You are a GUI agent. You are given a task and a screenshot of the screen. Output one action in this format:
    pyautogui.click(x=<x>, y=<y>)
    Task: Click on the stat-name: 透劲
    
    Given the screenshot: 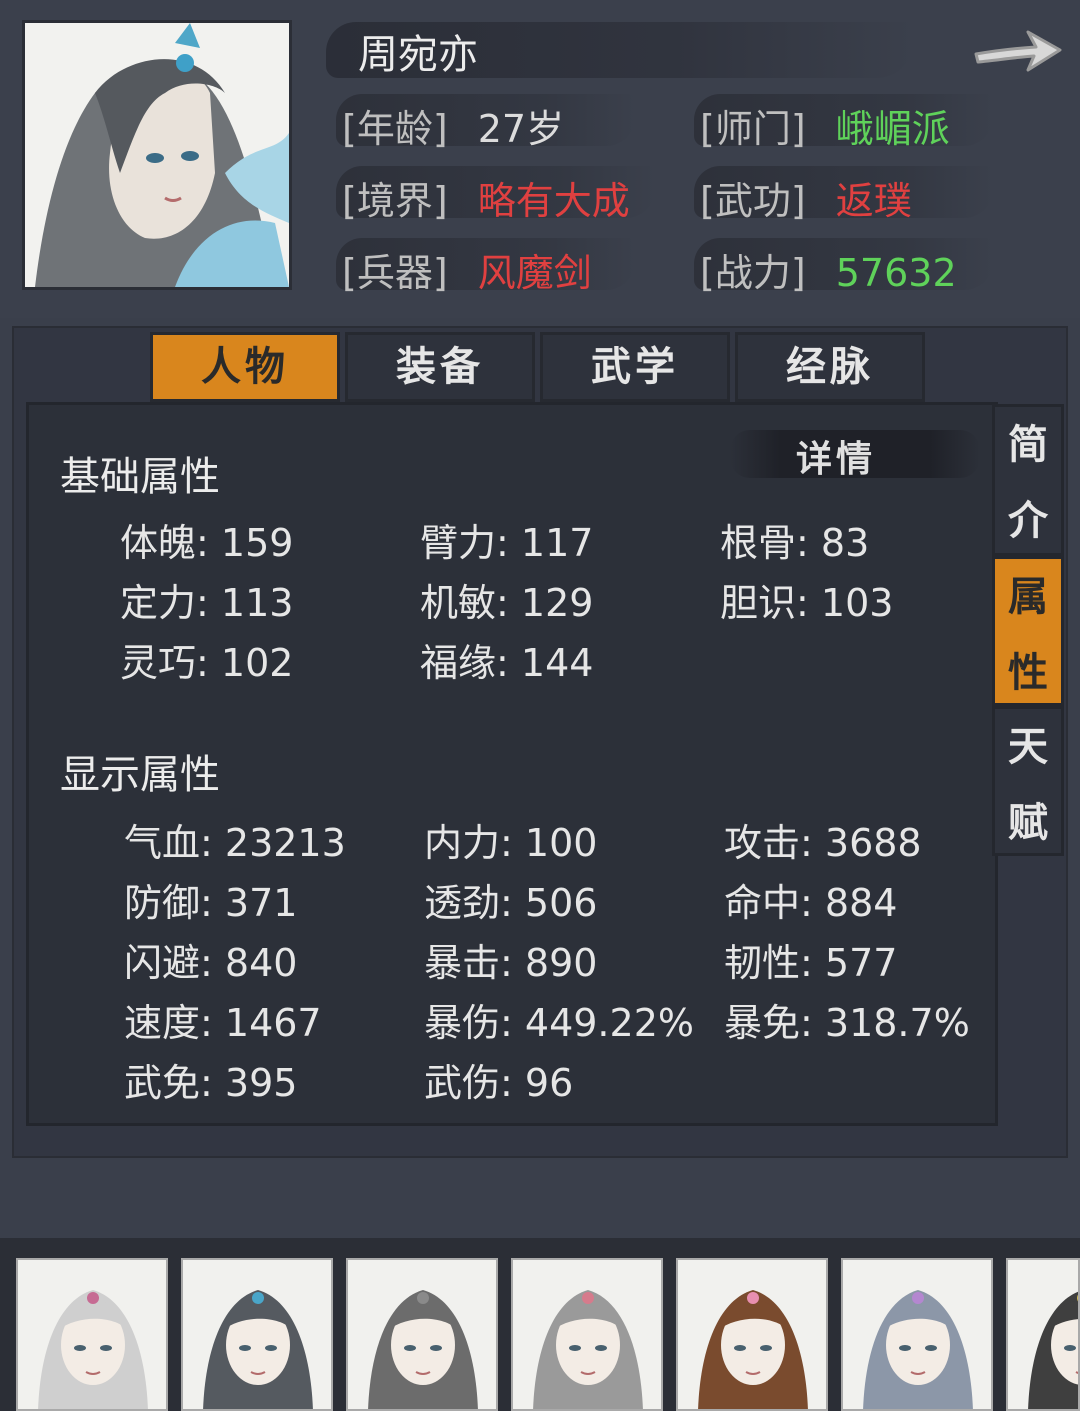 What is the action you would take?
    pyautogui.click(x=462, y=903)
    